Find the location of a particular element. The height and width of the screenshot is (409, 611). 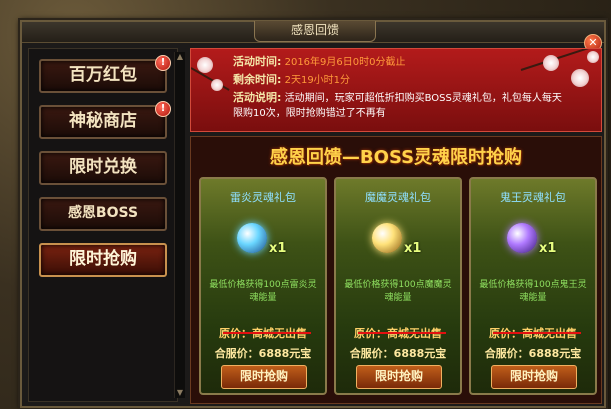

event-desc-line1: 活动期间，玩家可超低折扣购买BOSS灵魂礼包，礼包每人每天 is located at coordinates (423, 98).